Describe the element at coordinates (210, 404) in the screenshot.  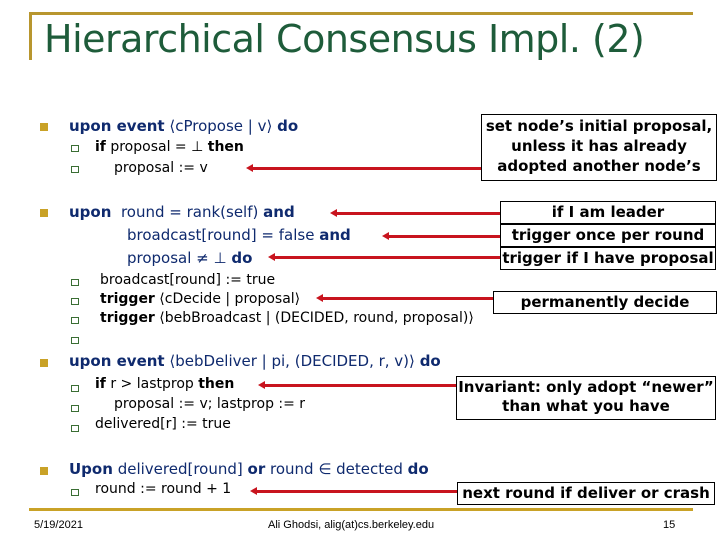
I see `block3-sub2: proposal := v; lastprop := r` at that location.